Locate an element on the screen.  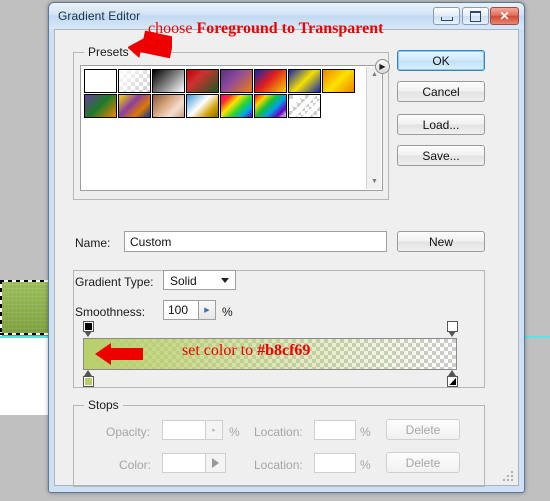
opacity-stop-left is located at coordinates (88, 329).